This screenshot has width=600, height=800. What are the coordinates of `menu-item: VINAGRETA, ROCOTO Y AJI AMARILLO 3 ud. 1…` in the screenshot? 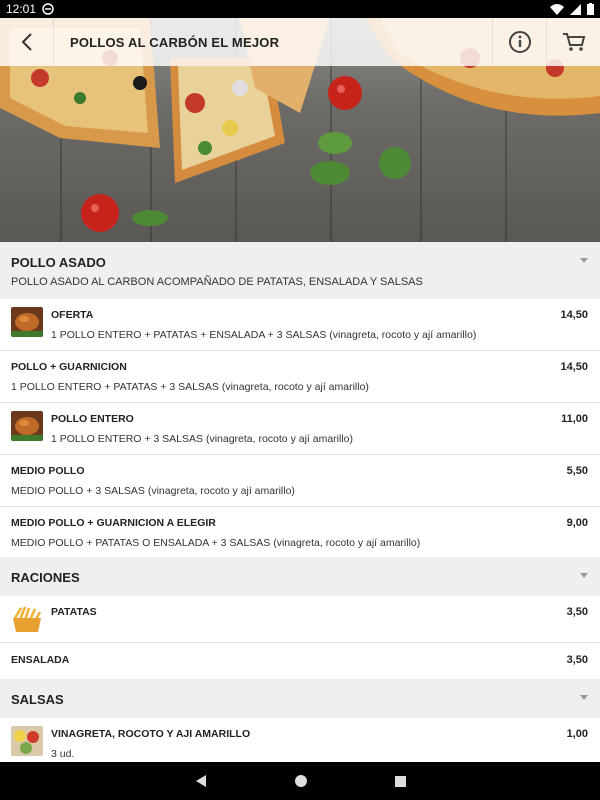 It's located at (300, 740).